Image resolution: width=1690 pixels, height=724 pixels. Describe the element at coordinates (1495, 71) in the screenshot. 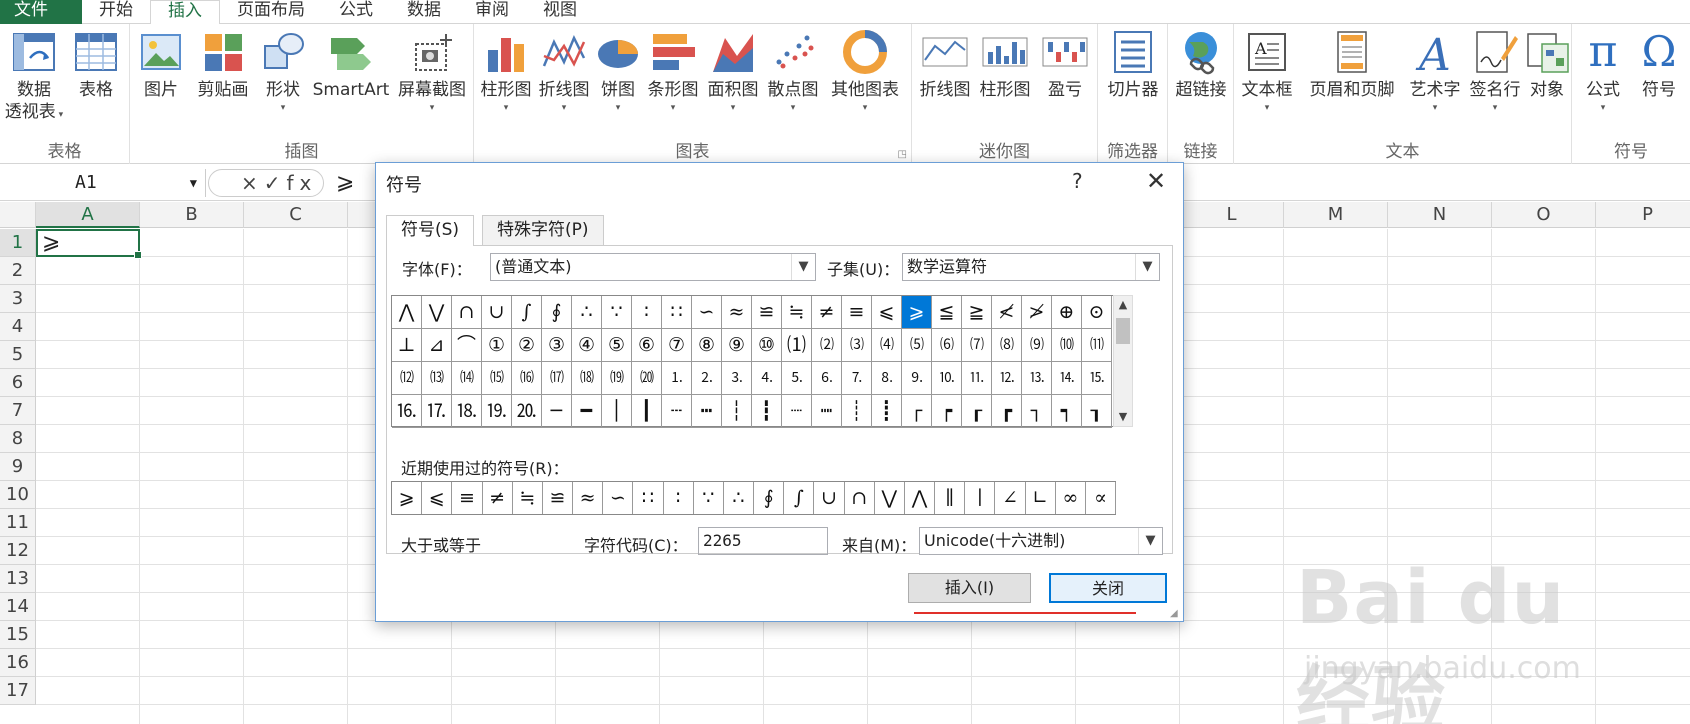

I see `signature-line-button: 签名行 ▾` at that location.